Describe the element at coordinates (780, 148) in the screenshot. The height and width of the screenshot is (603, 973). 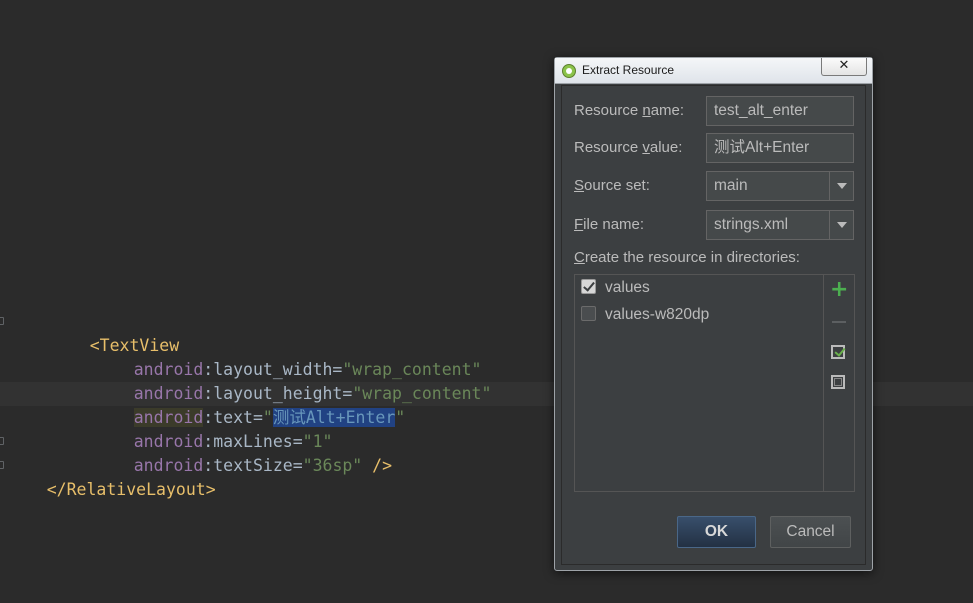
I see `resource-value-input: 测试Alt+Enter` at that location.